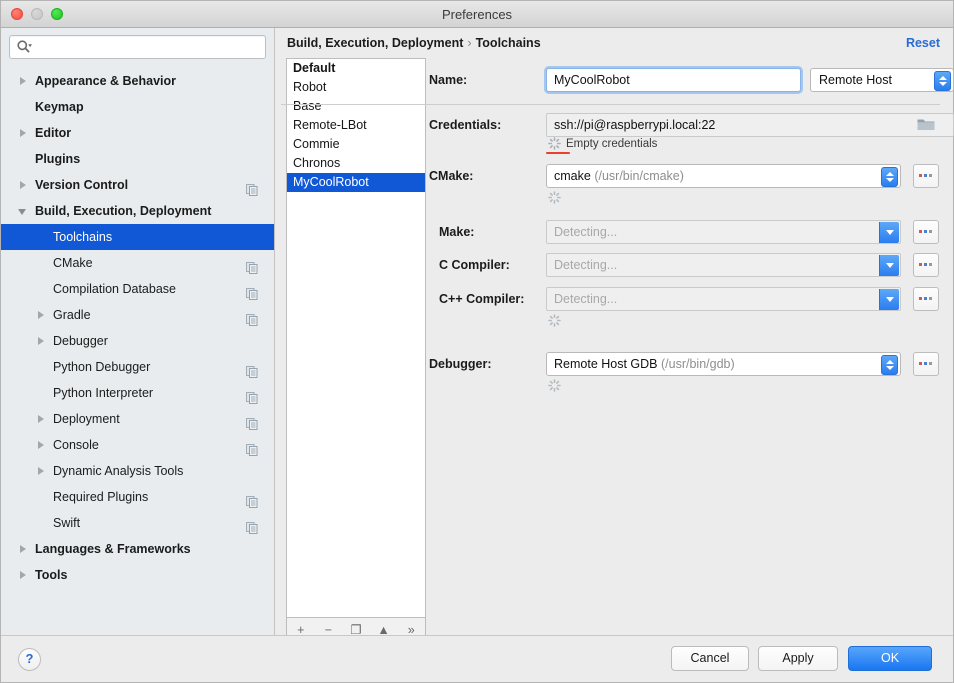 This screenshot has height=683, width=954. What do you see at coordinates (102, 367) in the screenshot?
I see `sidebar-item-label: Python Debugger` at bounding box center [102, 367].